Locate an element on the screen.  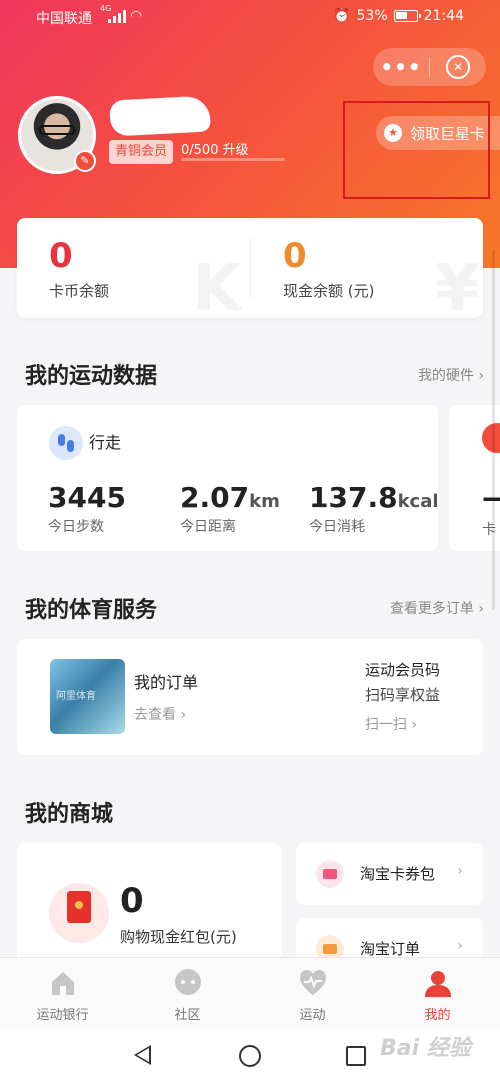
footprint-icon is located at coordinates (66, 443).